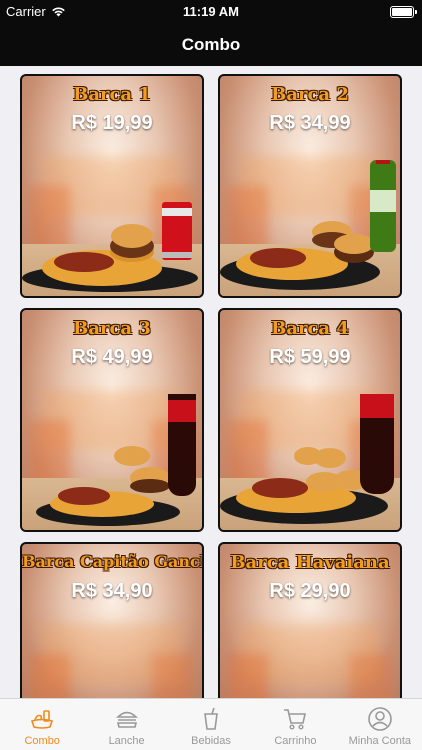 The width and height of the screenshot is (422, 750). Describe the element at coordinates (310, 94) in the screenshot. I see `combo-name: Barca 2` at that location.